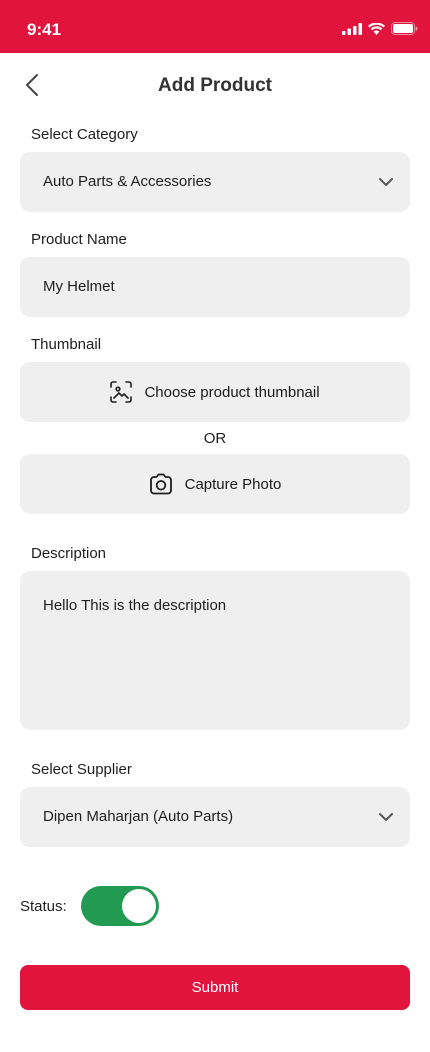 This screenshot has height=1052, width=430. What do you see at coordinates (121, 392) in the screenshot?
I see `image-scan-icon` at bounding box center [121, 392].